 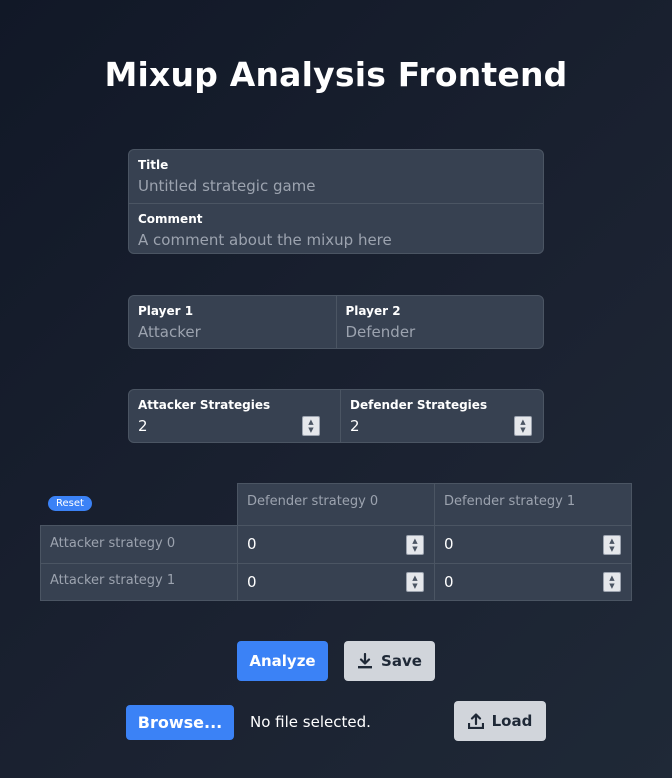 What do you see at coordinates (139, 544) in the screenshot?
I see `row-header: Attacker strategy 0` at bounding box center [139, 544].